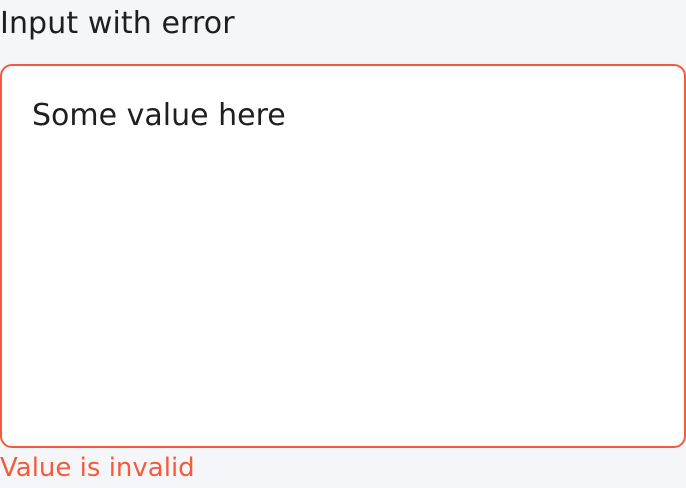  Describe the element at coordinates (97, 468) in the screenshot. I see `error-message: Value is invalid` at that location.